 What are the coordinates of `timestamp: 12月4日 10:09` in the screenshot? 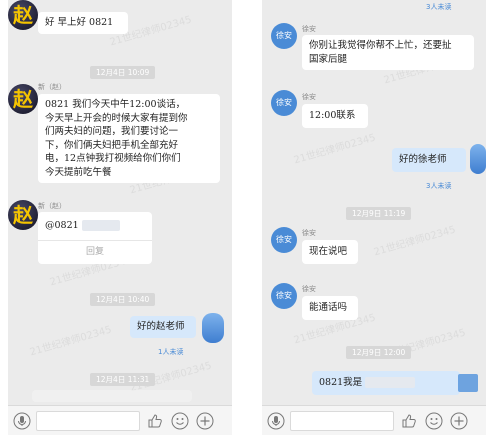 It's located at (123, 72).